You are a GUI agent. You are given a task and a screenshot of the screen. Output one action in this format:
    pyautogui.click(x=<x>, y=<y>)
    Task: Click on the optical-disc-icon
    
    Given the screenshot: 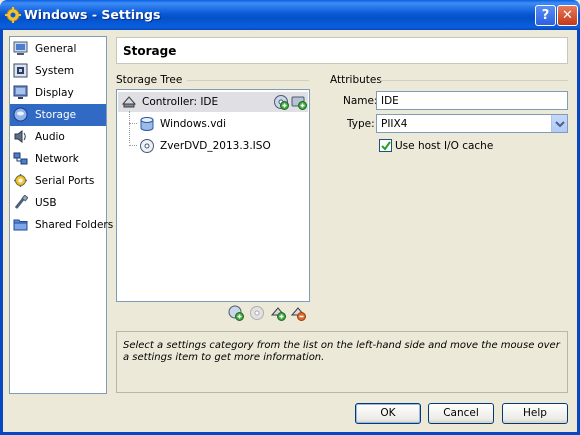 What is the action you would take?
    pyautogui.click(x=147, y=146)
    